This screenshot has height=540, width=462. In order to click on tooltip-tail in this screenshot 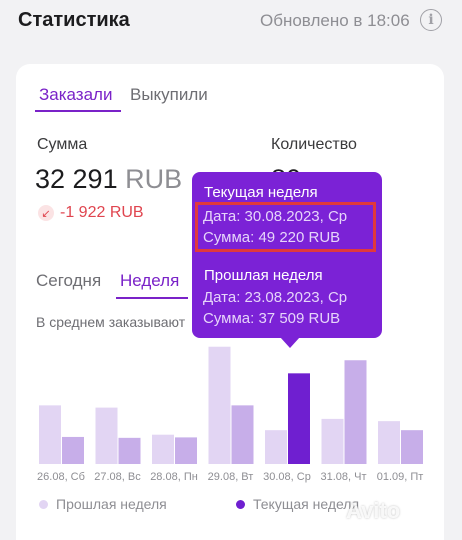, I will do `click(290, 342)`.